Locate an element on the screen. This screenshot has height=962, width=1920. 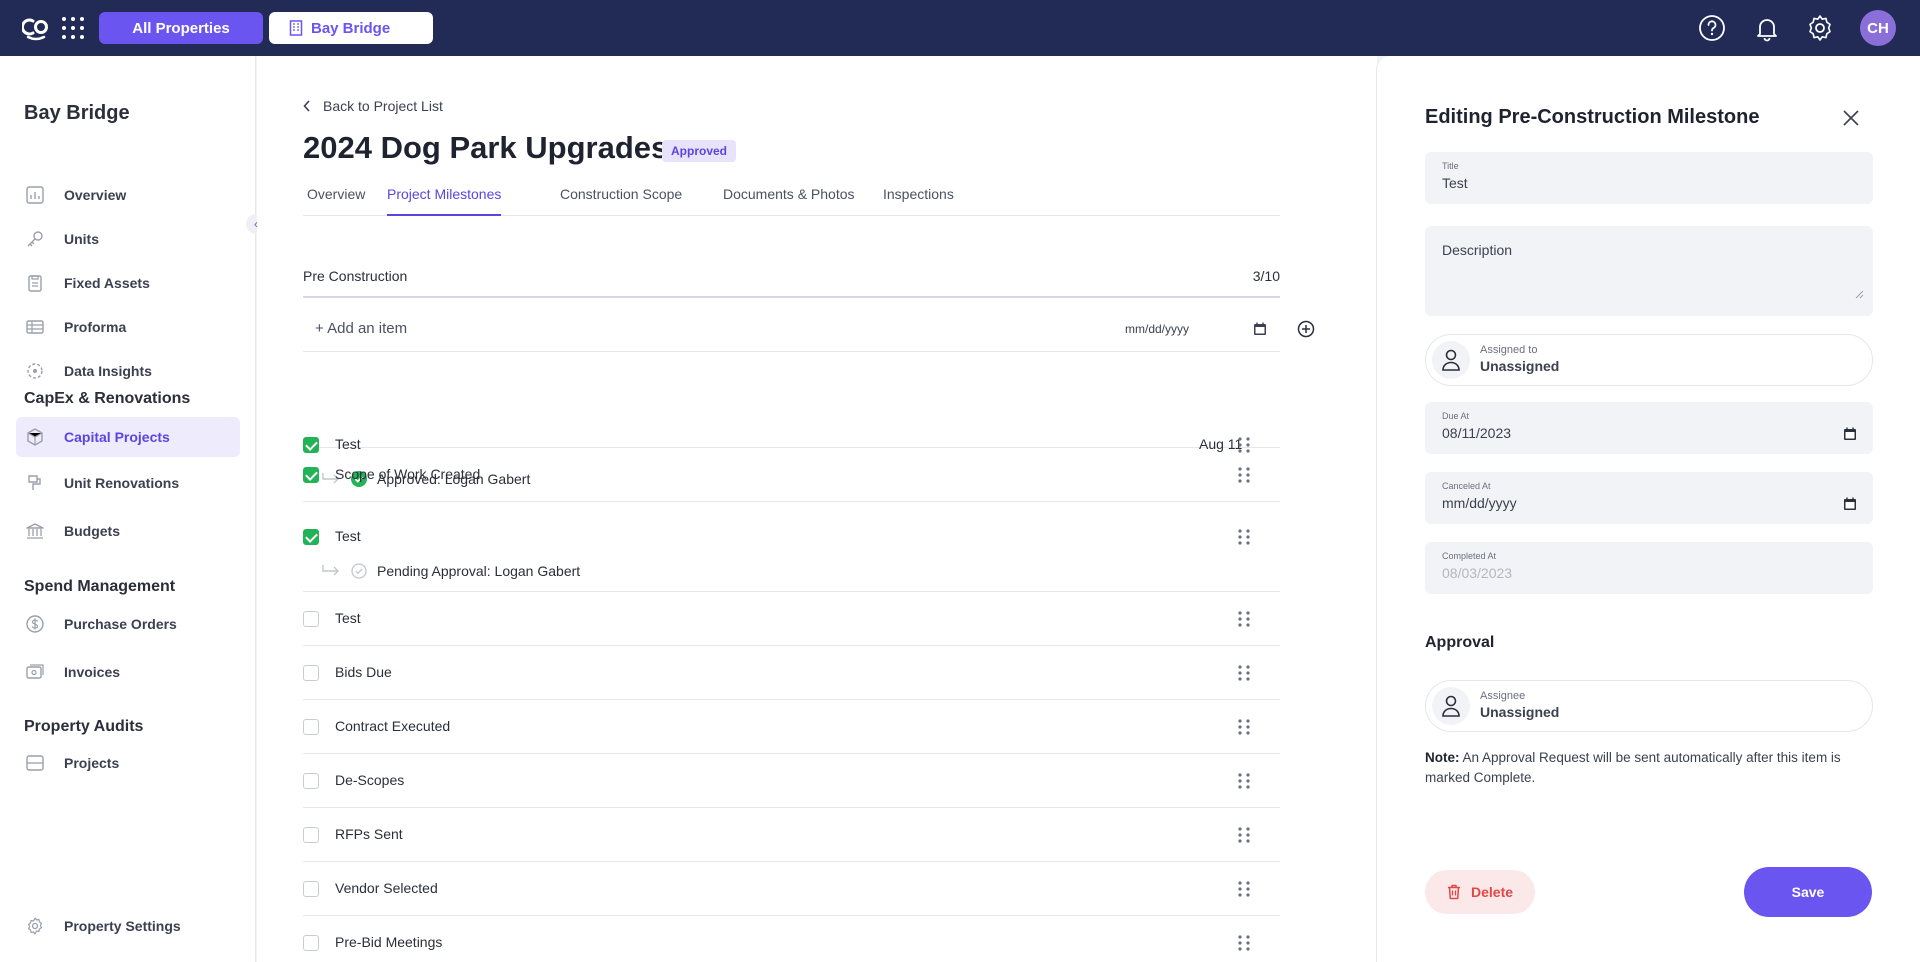
sidebar-item-projects: Projects is located at coordinates (128, 763).